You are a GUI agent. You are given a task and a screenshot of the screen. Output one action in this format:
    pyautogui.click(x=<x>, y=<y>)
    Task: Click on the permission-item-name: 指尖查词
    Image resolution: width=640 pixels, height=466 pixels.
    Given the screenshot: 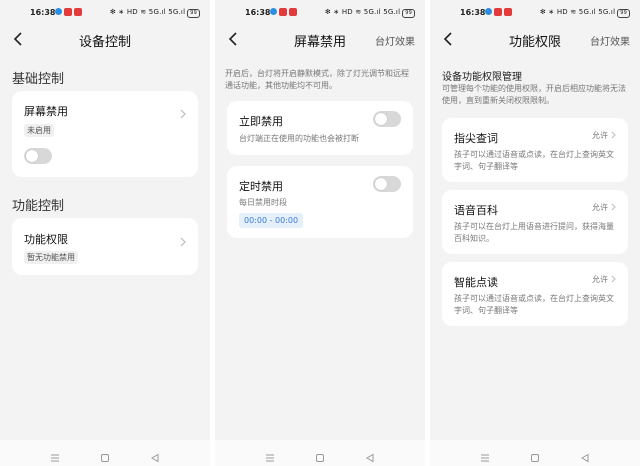 What is the action you would take?
    pyautogui.click(x=476, y=138)
    